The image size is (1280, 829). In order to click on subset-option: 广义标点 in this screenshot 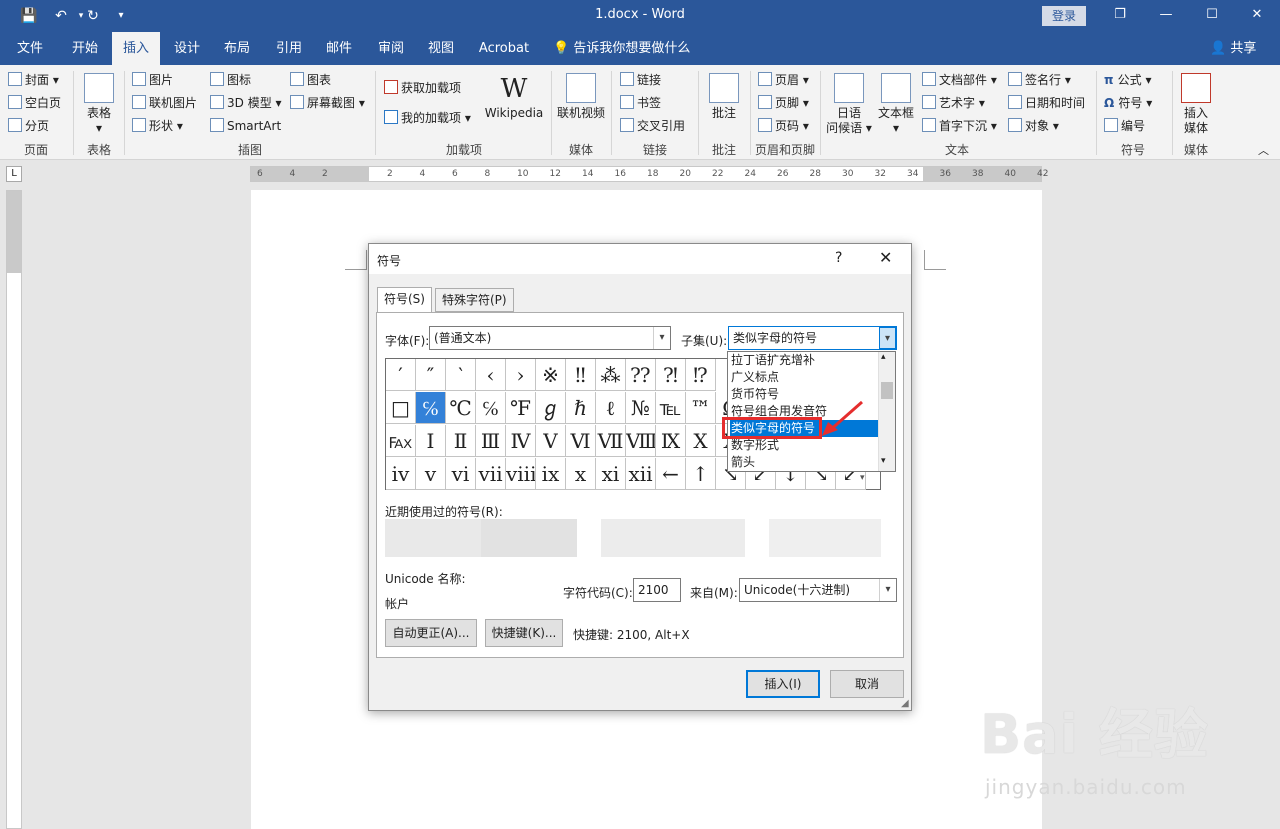, I will do `click(804, 377)`.